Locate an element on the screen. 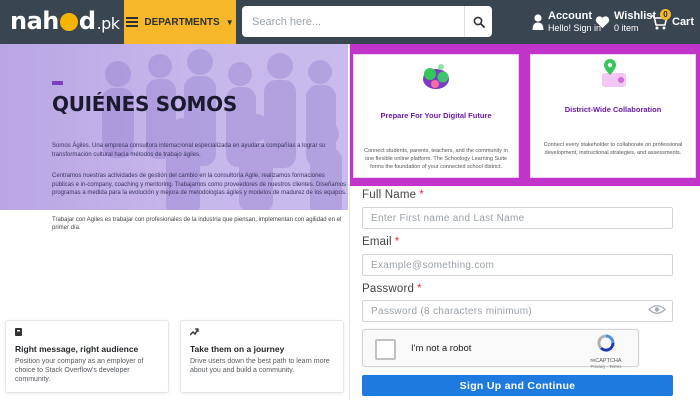  logo-coin-icon is located at coordinates (68, 22).